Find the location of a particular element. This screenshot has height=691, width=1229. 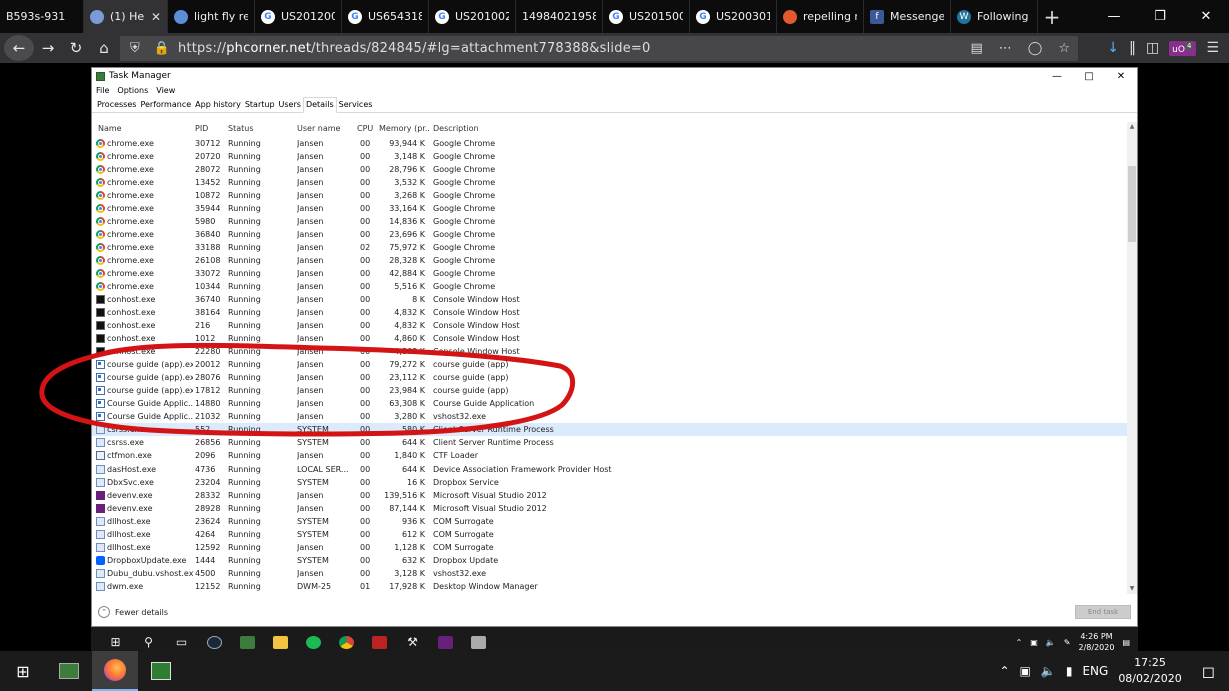

back-button: ← is located at coordinates (19, 48).